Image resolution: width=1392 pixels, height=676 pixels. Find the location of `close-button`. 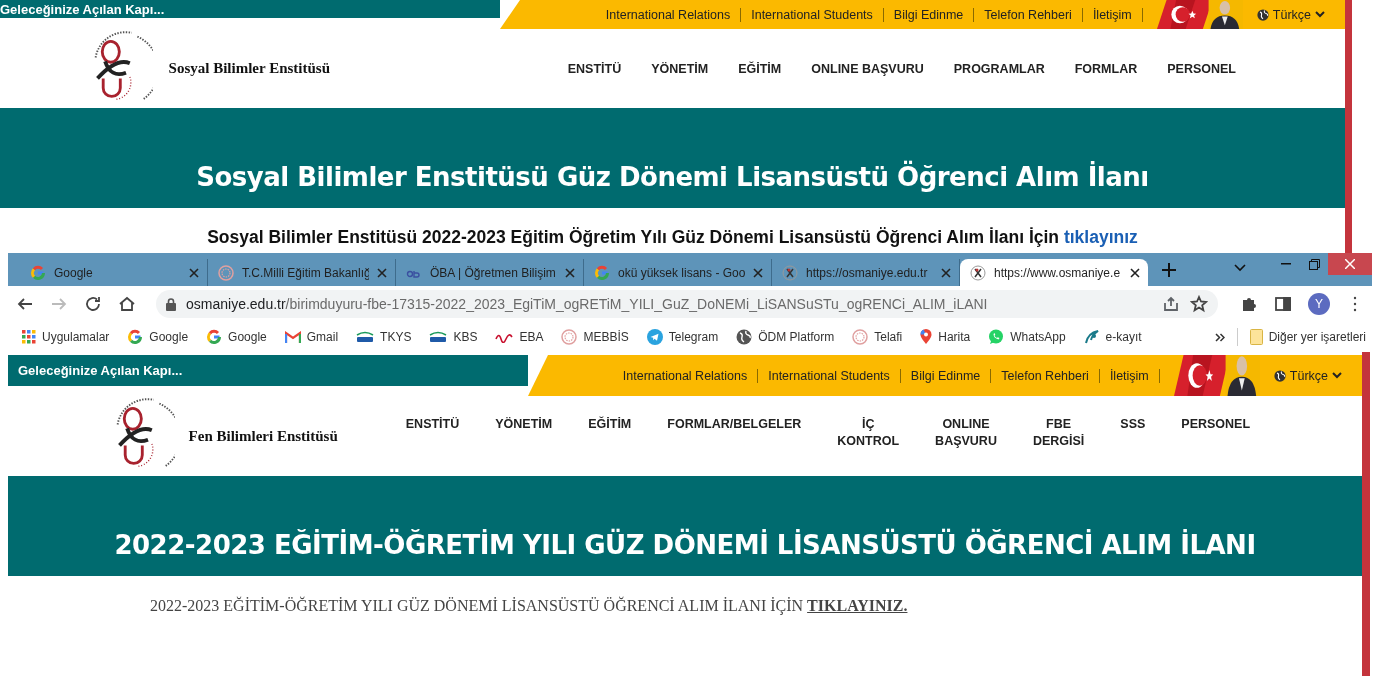

close-button is located at coordinates (1350, 264).